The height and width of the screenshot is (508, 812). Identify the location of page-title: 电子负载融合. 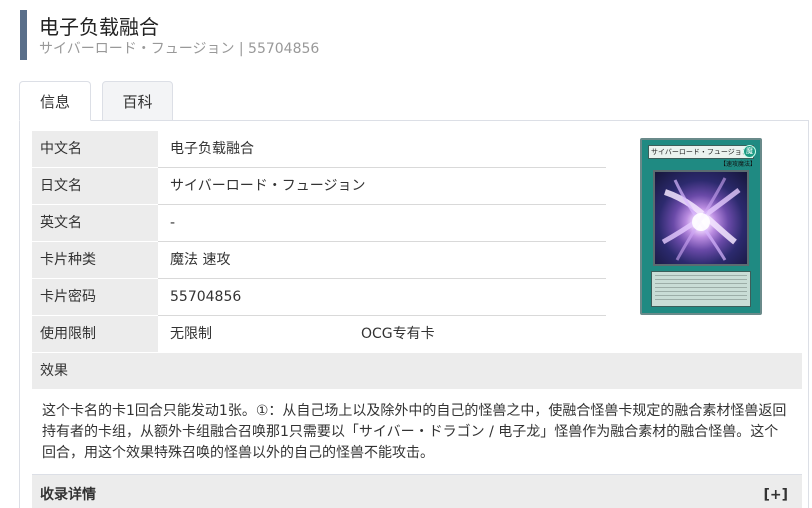
(99, 27).